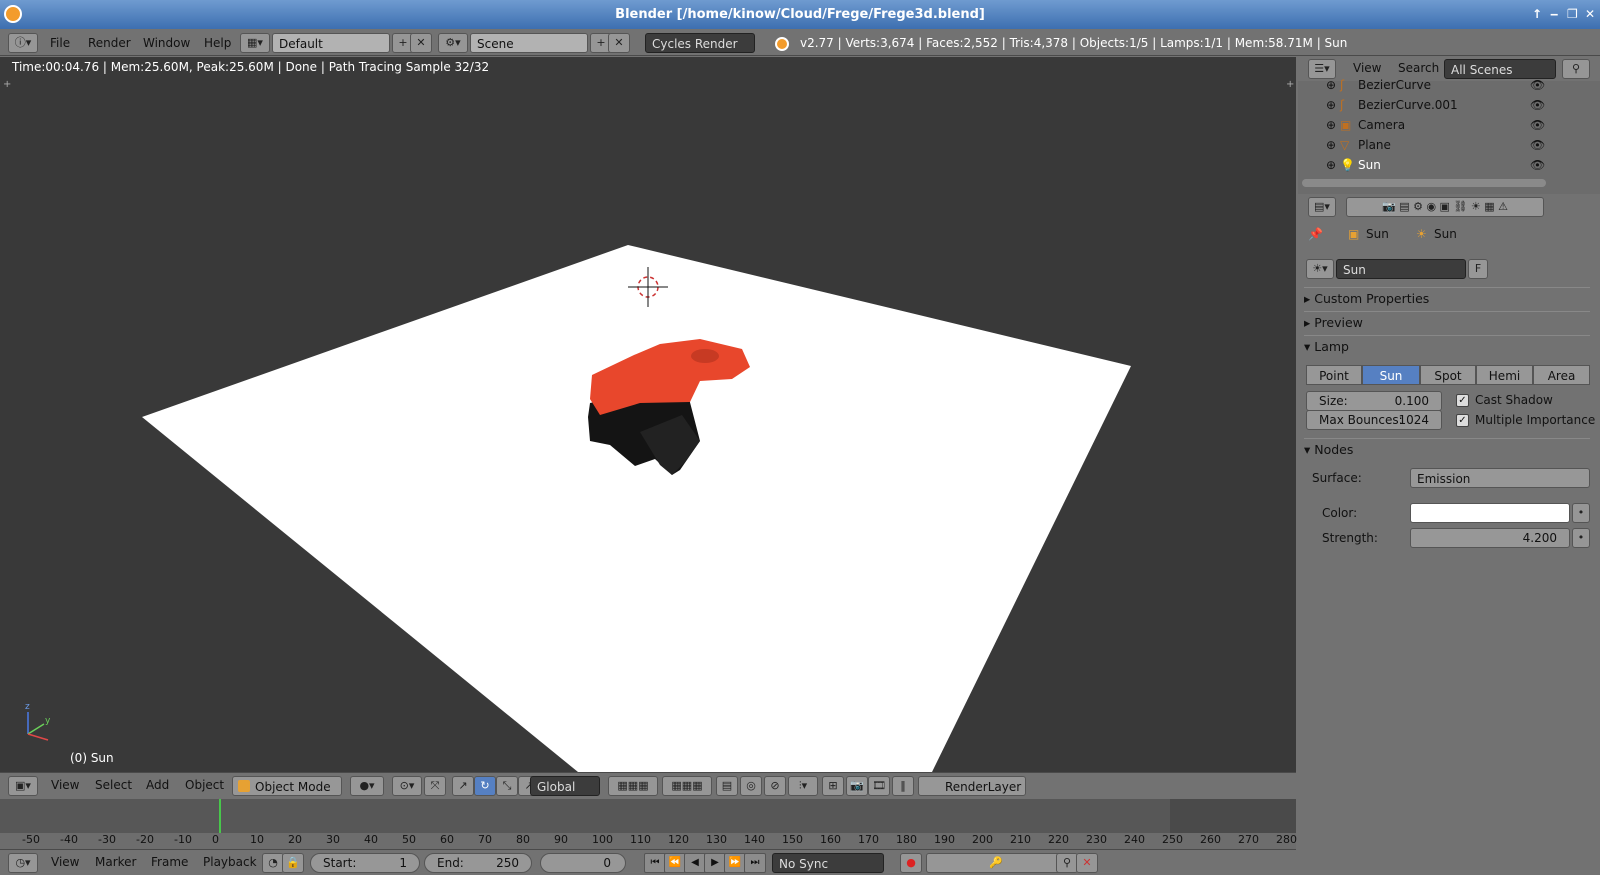 The image size is (1600, 875). What do you see at coordinates (1440, 85) in the screenshot?
I see `outliner-item-beziercurve: ⊕ ʃ BezierCurve 👁` at bounding box center [1440, 85].